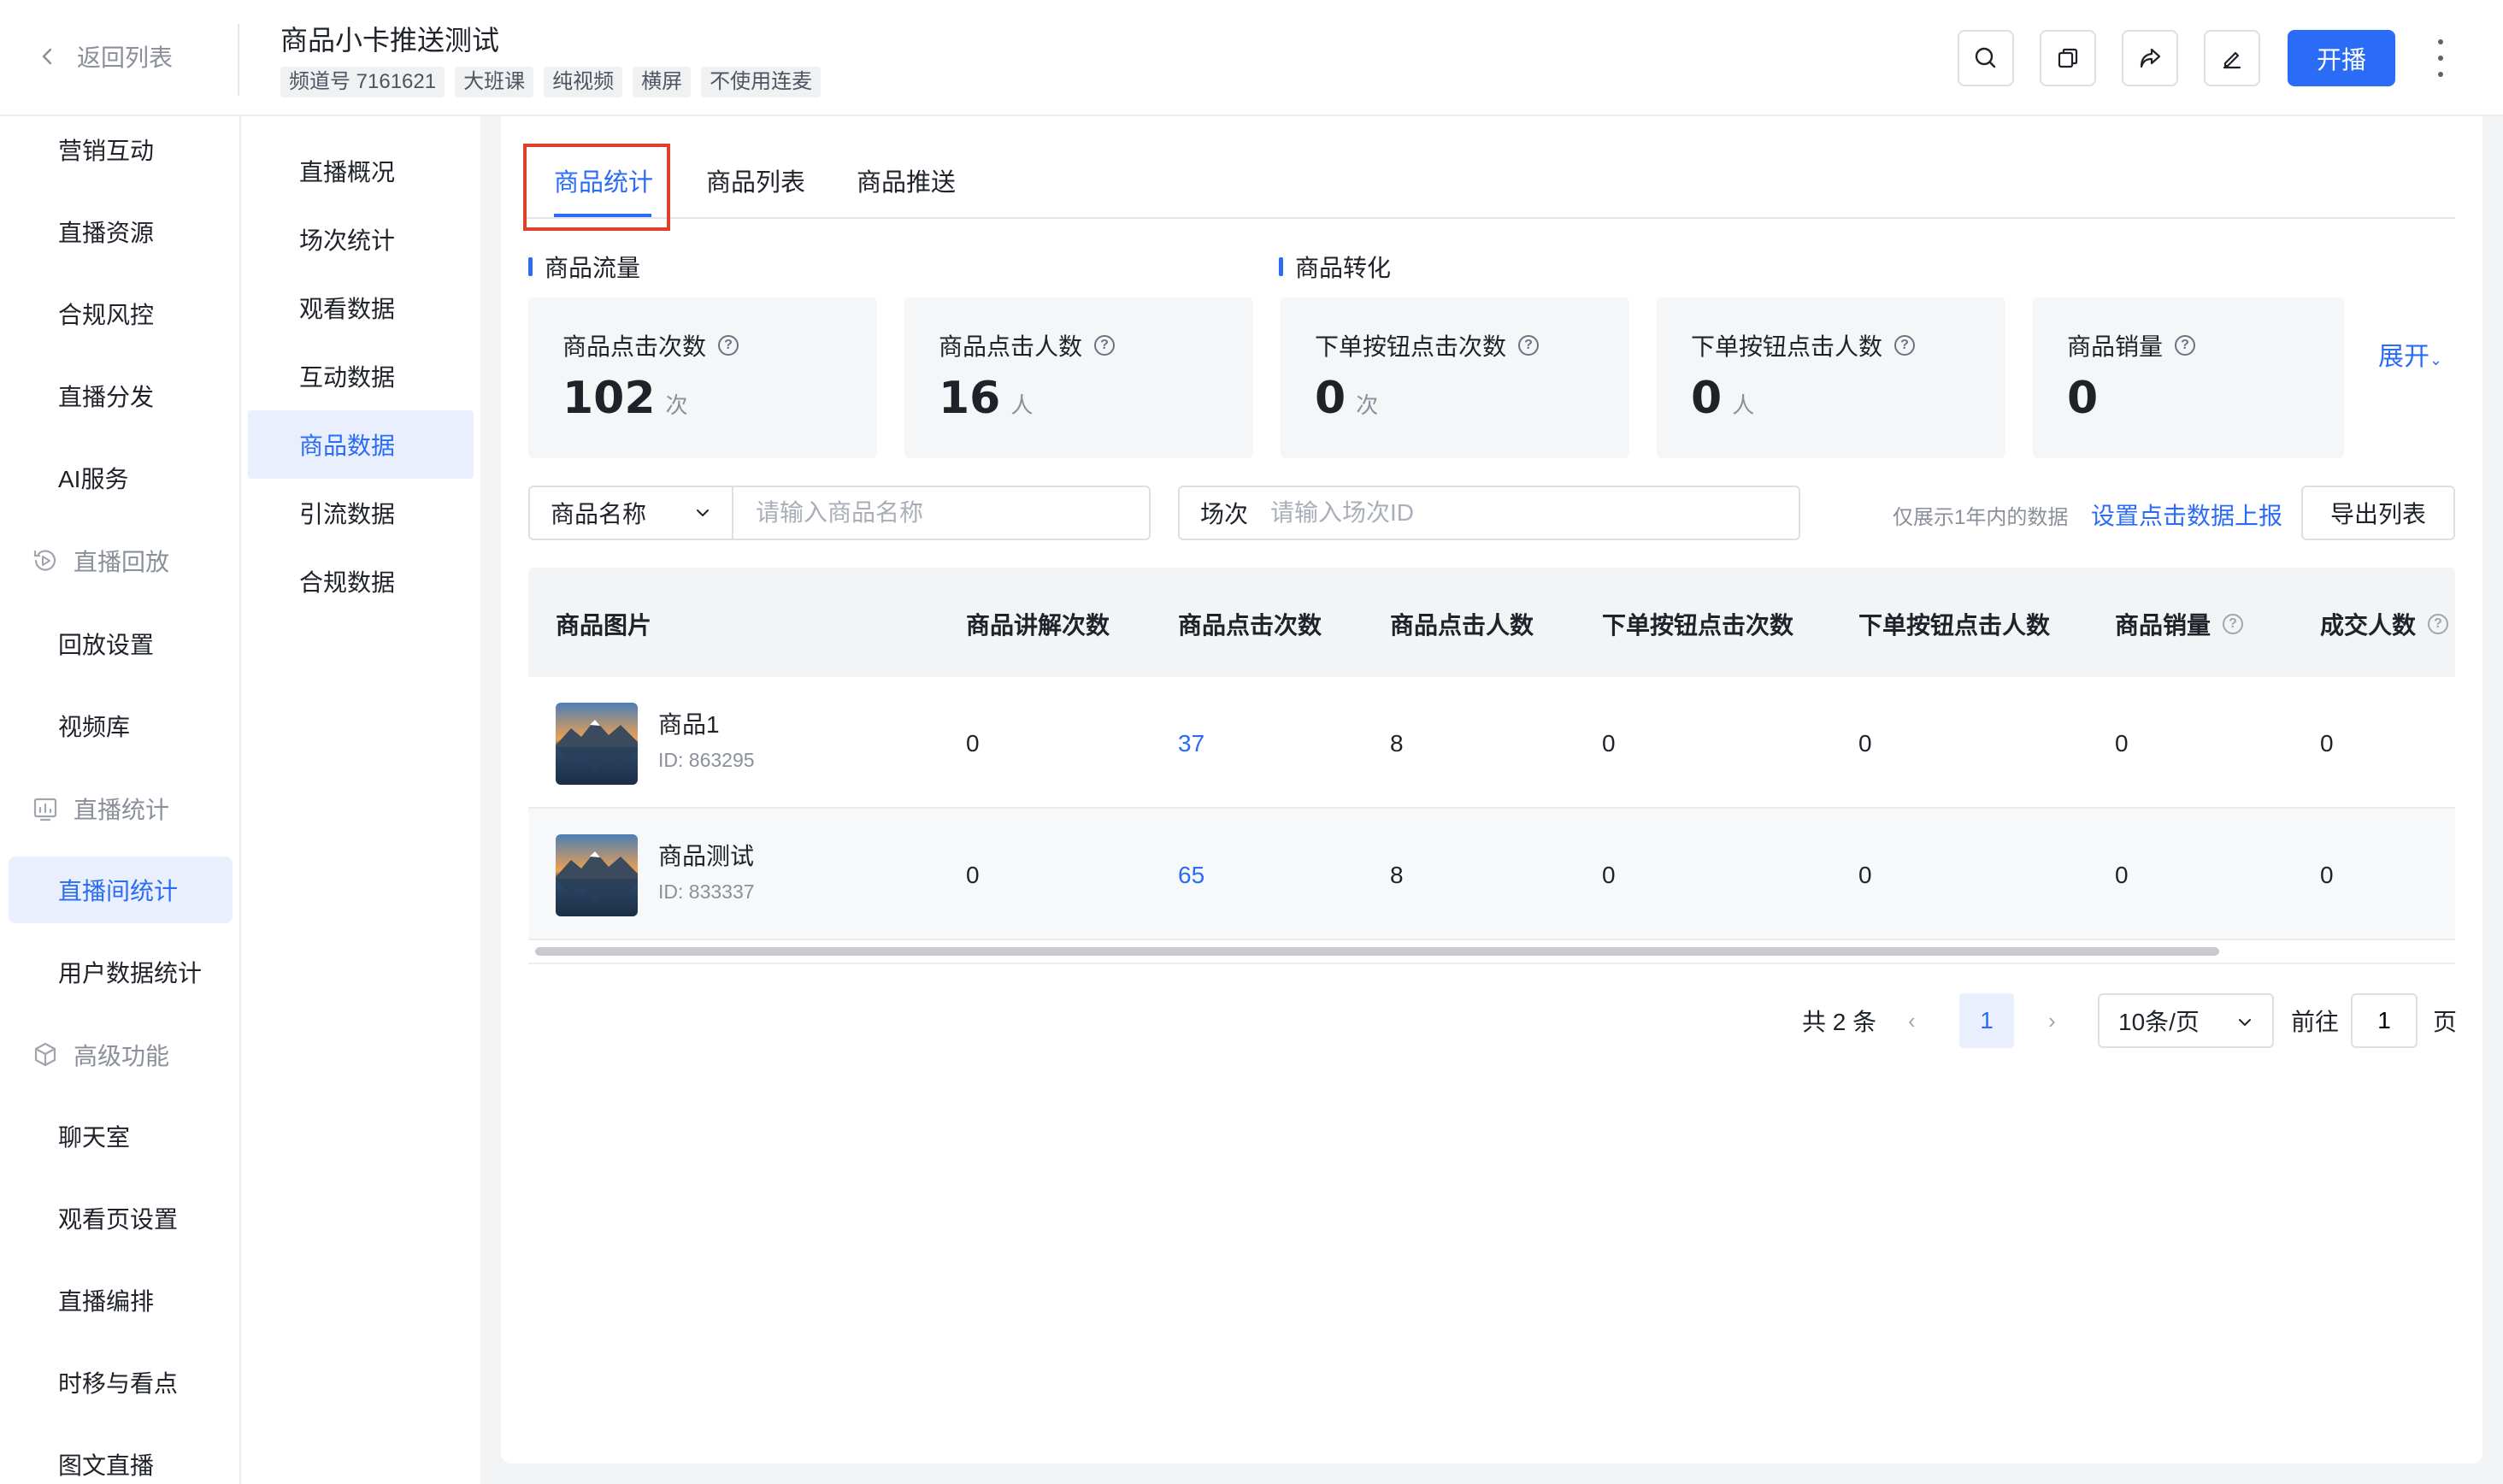  Describe the element at coordinates (121, 478) in the screenshot. I see `sidebar-item-ai-service: AI服务` at that location.